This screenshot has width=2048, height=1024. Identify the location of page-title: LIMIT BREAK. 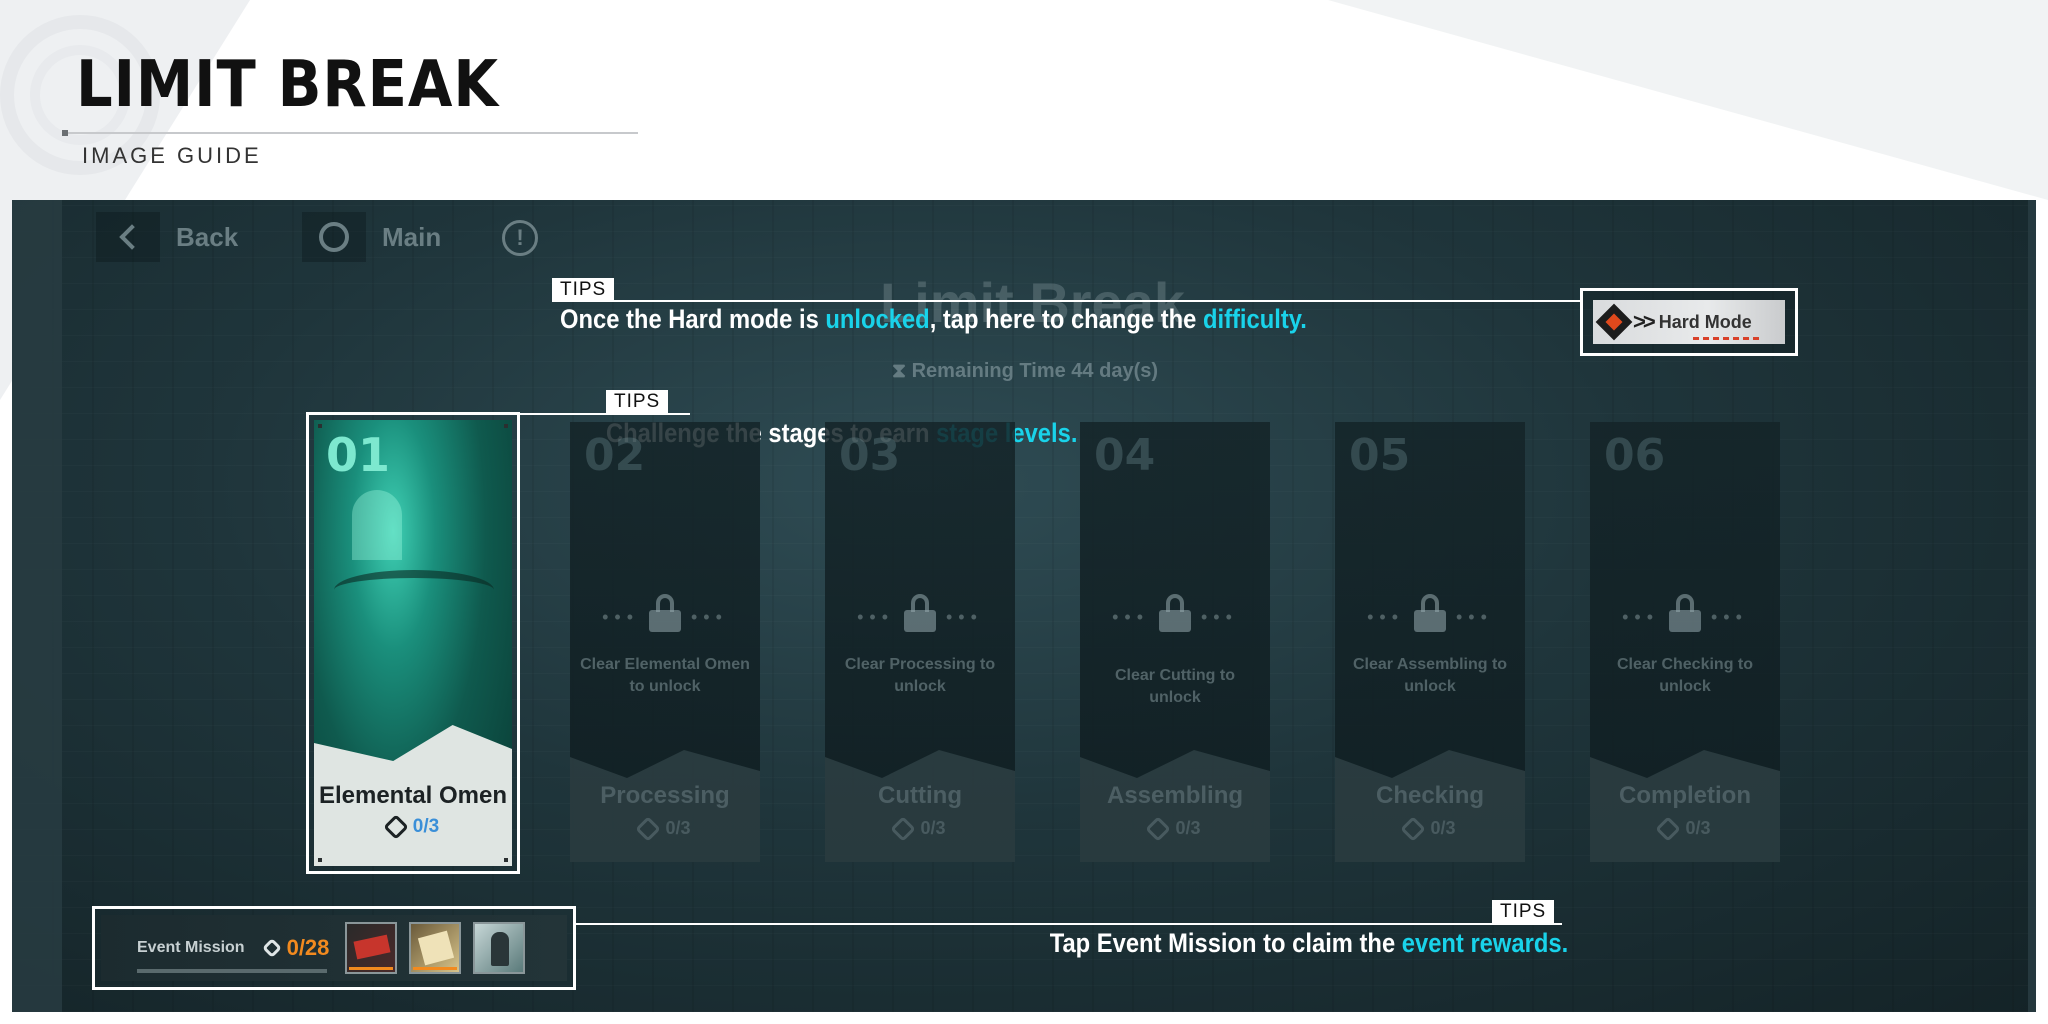
(287, 85).